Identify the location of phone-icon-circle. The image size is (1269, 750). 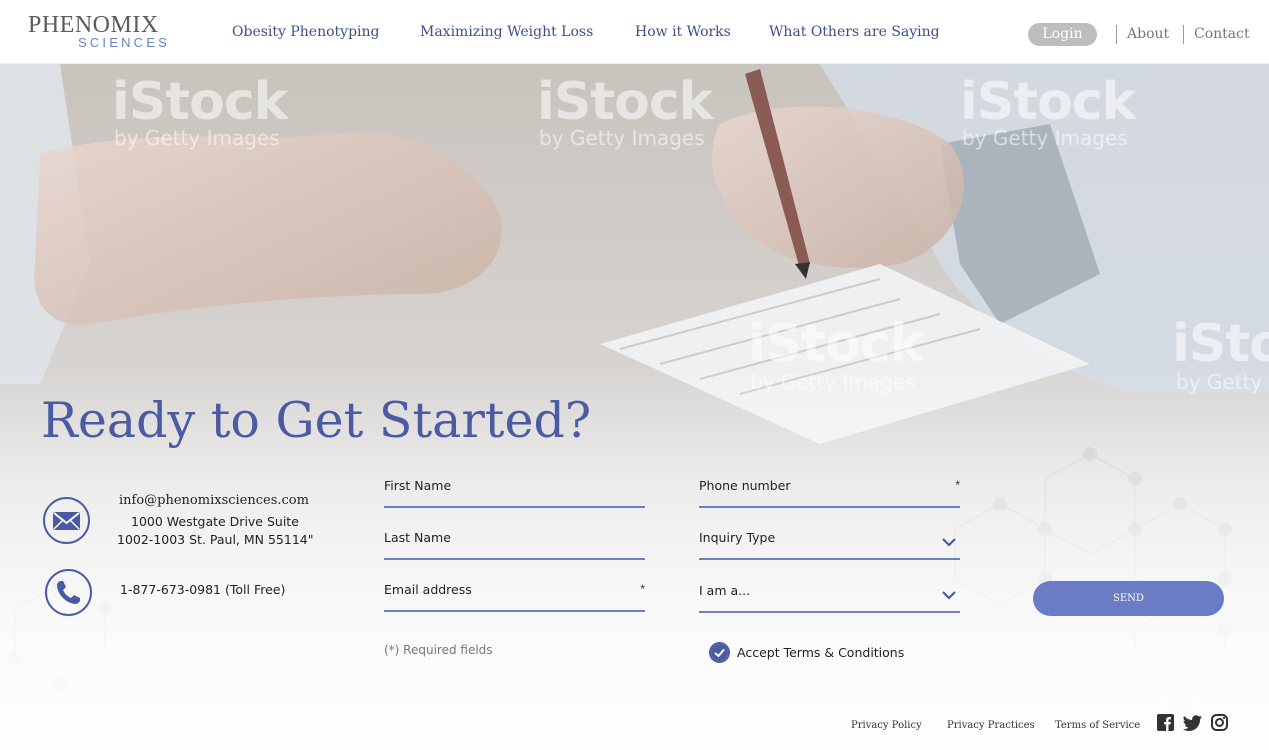
(68, 592).